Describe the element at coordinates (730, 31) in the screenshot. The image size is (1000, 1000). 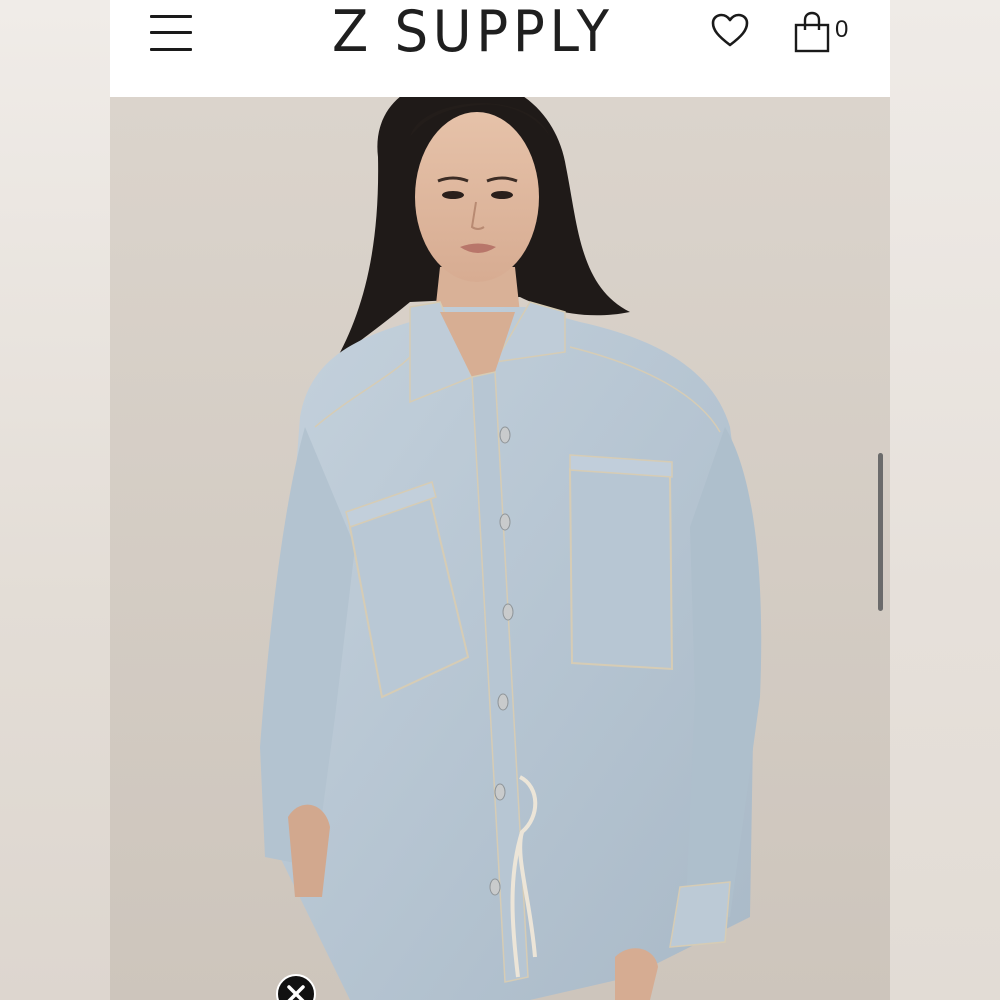
I see `heart-icon` at that location.